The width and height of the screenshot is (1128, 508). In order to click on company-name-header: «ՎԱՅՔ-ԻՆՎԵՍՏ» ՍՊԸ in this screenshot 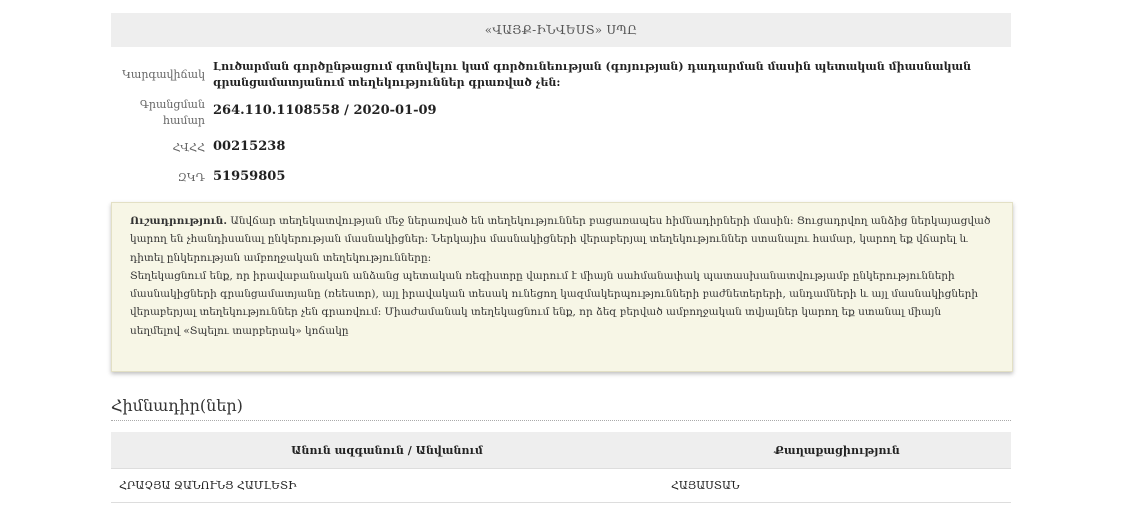, I will do `click(561, 30)`.